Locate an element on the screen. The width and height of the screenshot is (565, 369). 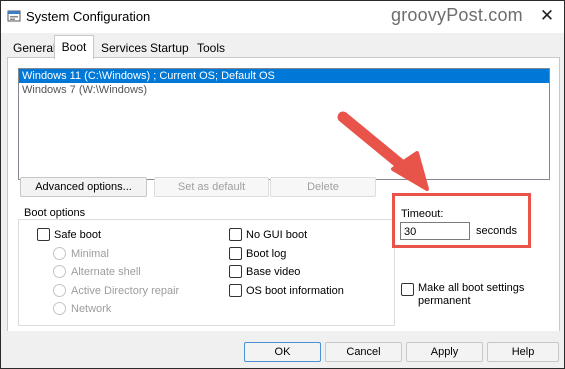
alternate-shell-label: Alternate shell is located at coordinates (106, 271).